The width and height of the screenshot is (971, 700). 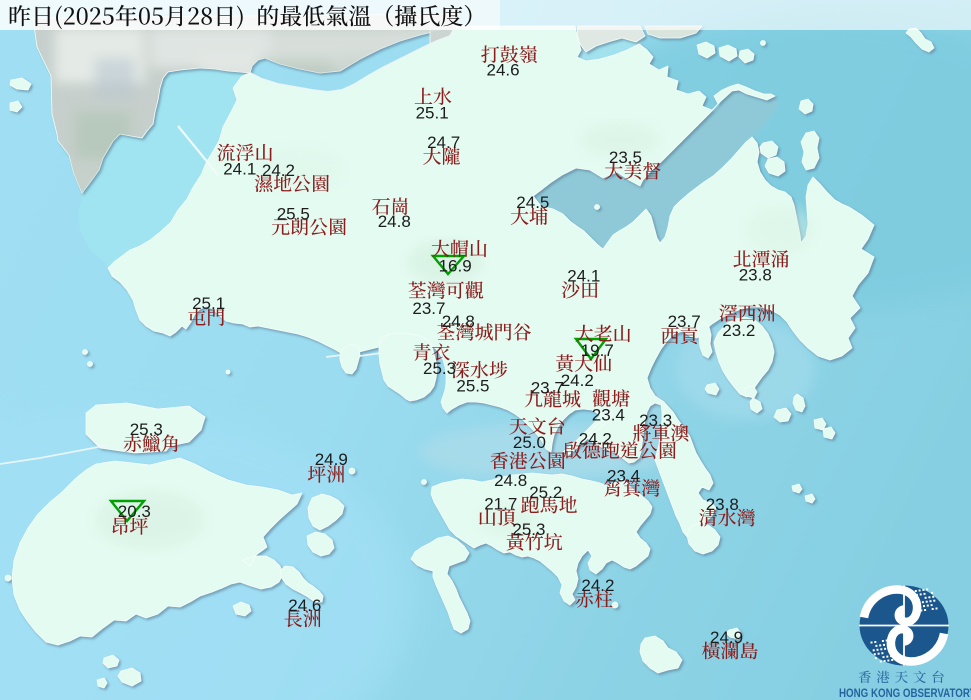 What do you see at coordinates (532, 202) in the screenshot?
I see `svg-text: 24.5` at bounding box center [532, 202].